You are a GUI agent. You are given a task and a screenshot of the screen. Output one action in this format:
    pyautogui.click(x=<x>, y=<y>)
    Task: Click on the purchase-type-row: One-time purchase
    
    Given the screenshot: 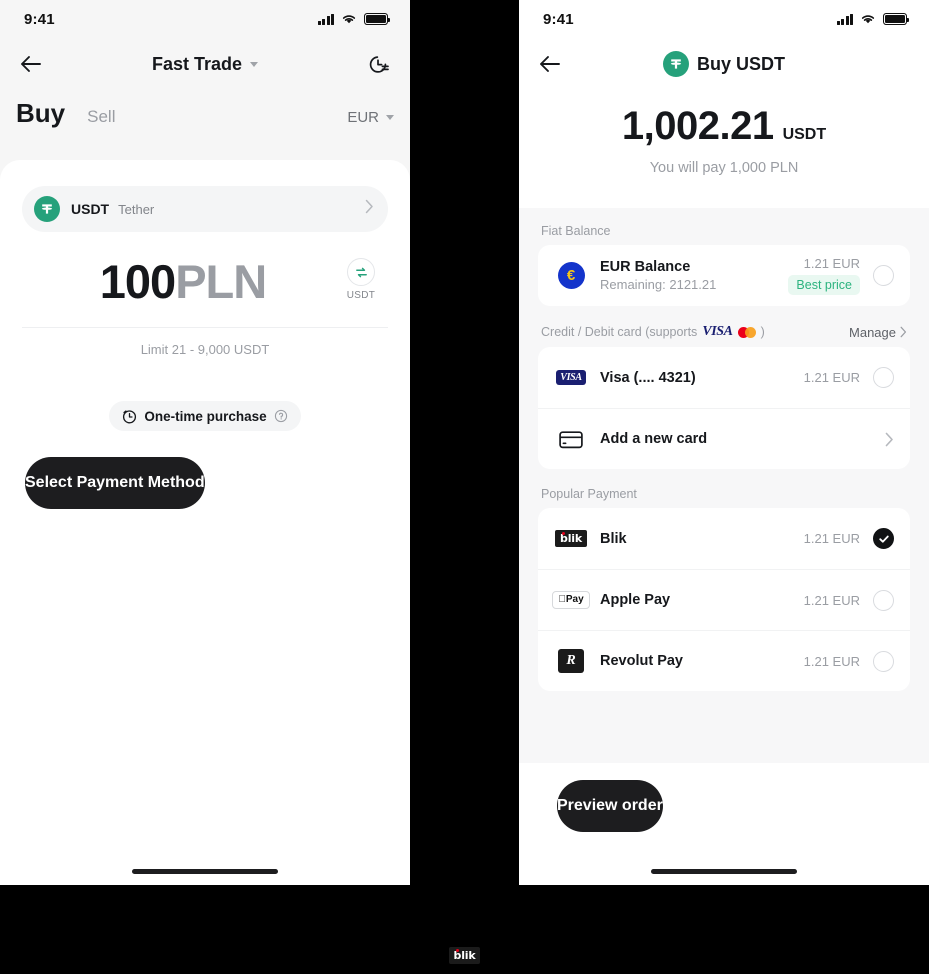 What is the action you would take?
    pyautogui.click(x=205, y=416)
    